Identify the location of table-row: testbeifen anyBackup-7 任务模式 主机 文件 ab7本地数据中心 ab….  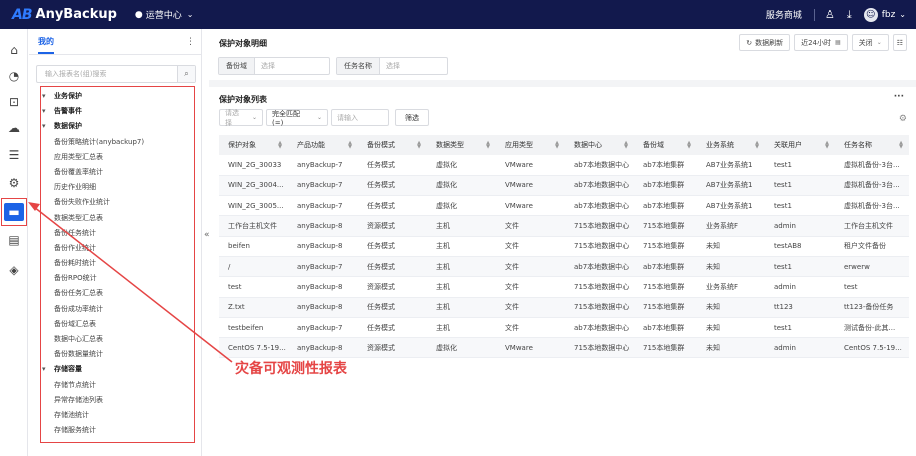
(564, 328).